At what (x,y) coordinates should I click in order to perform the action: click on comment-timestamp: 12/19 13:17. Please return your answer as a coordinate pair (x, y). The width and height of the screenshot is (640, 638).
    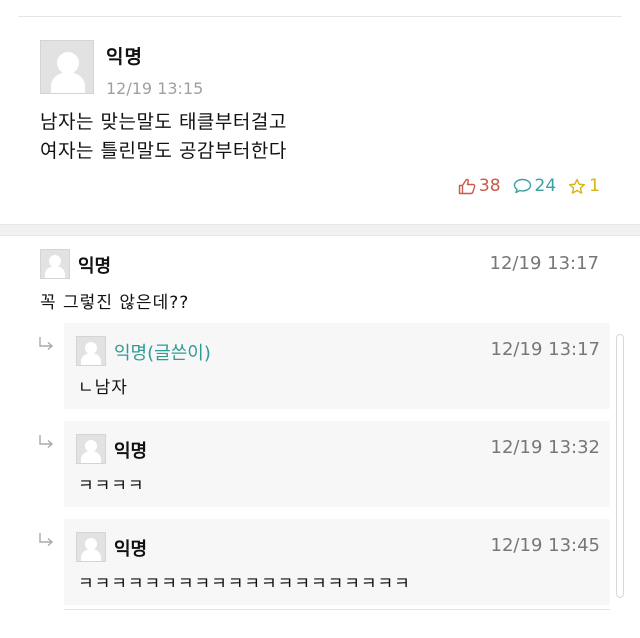
    Looking at the image, I should click on (544, 263).